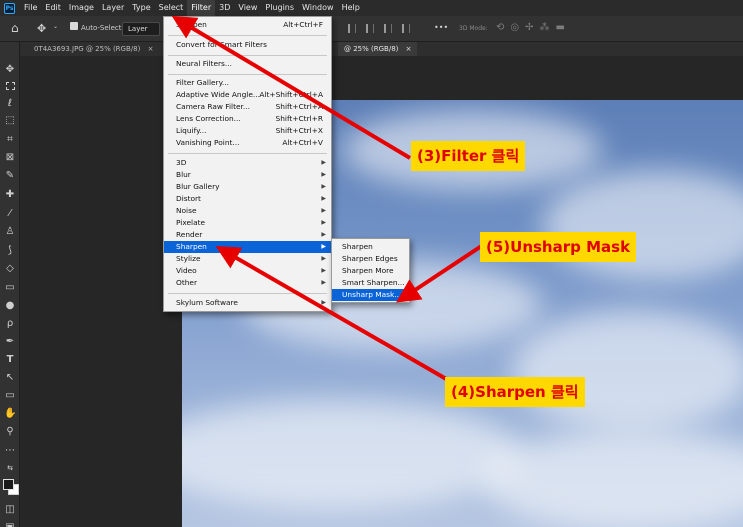 Image resolution: width=743 pixels, height=527 pixels. I want to click on foreground-color-swatch, so click(8, 484).